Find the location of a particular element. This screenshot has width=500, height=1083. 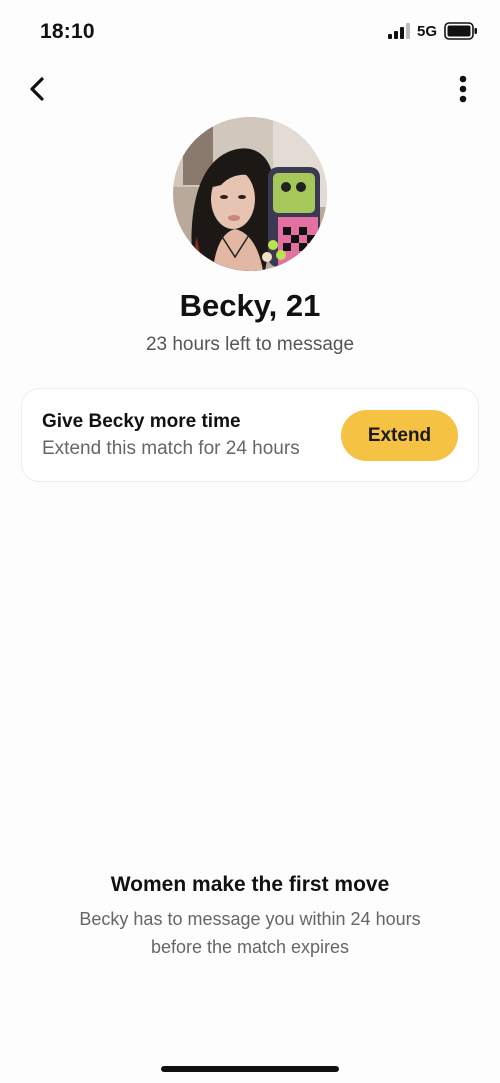

back-button is located at coordinates (37, 89).